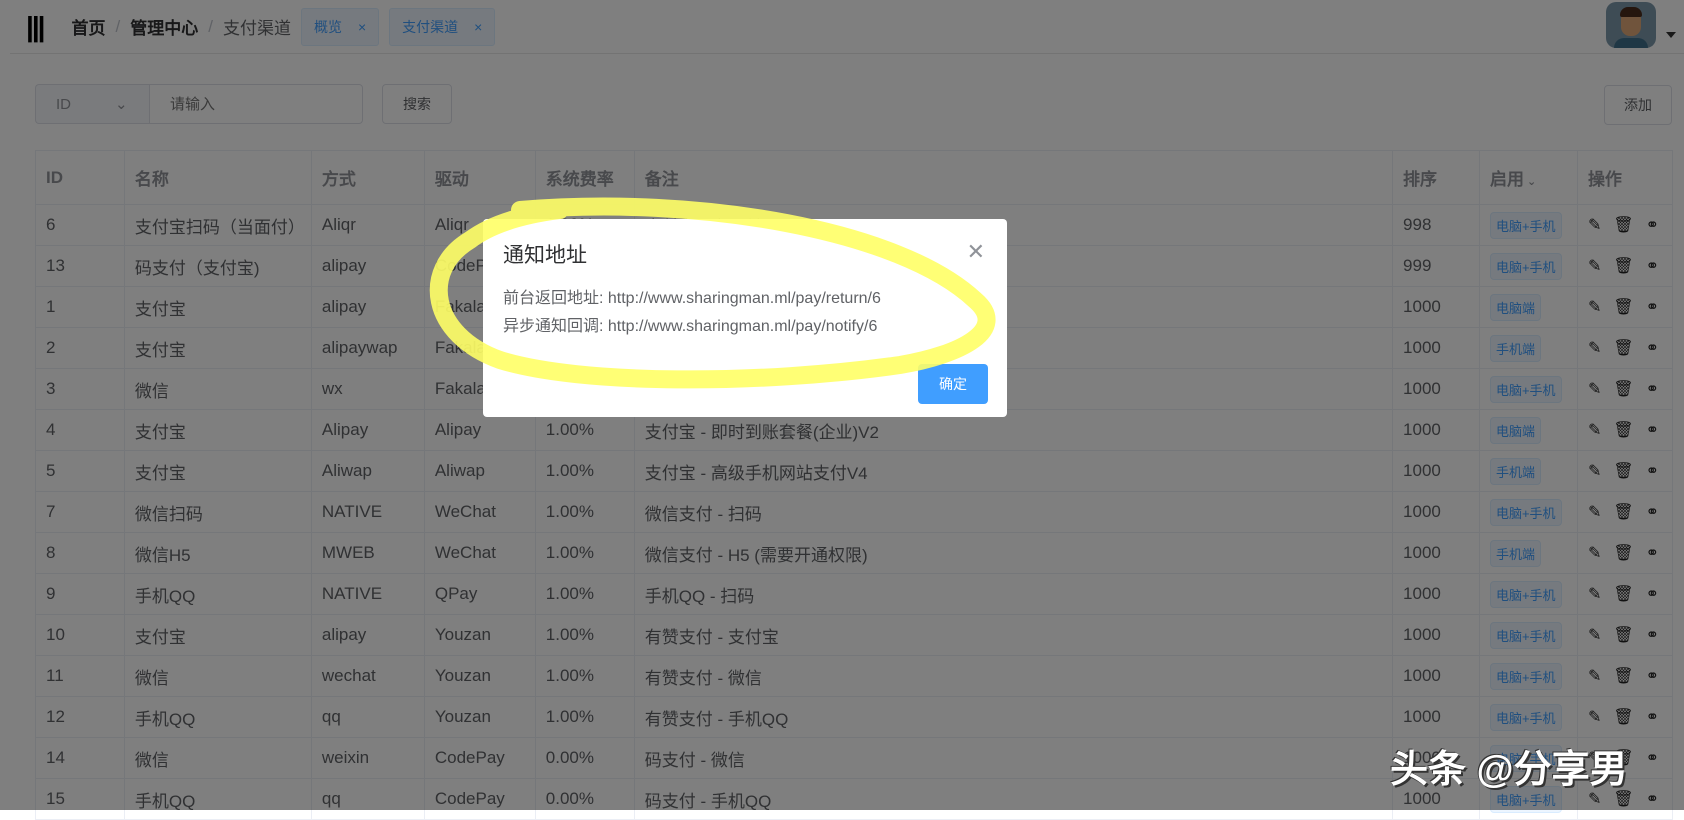 The width and height of the screenshot is (1684, 820). What do you see at coordinates (545, 255) in the screenshot?
I see `dialog-title: 通知地址` at bounding box center [545, 255].